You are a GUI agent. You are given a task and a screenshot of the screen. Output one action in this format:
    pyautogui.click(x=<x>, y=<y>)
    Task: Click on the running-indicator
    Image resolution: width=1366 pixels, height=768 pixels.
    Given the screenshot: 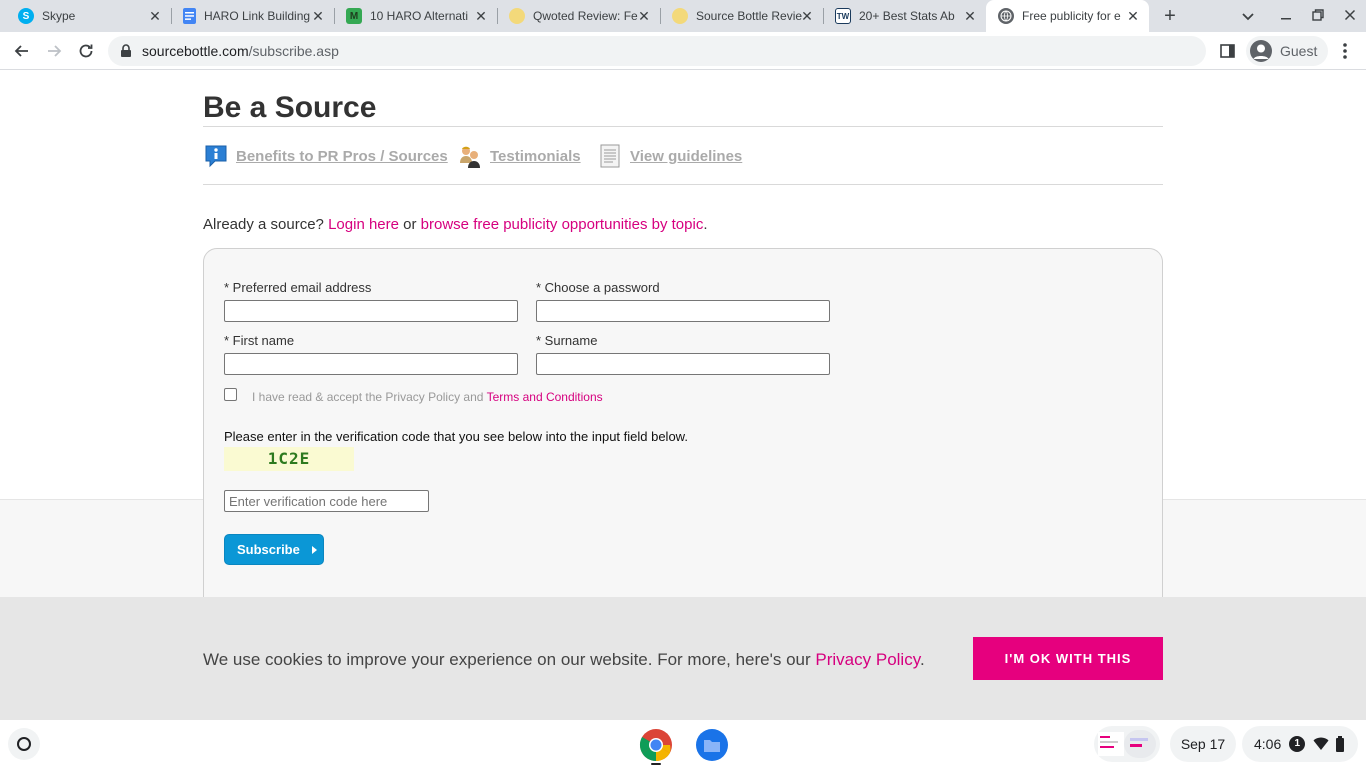 What is the action you would take?
    pyautogui.click(x=656, y=764)
    